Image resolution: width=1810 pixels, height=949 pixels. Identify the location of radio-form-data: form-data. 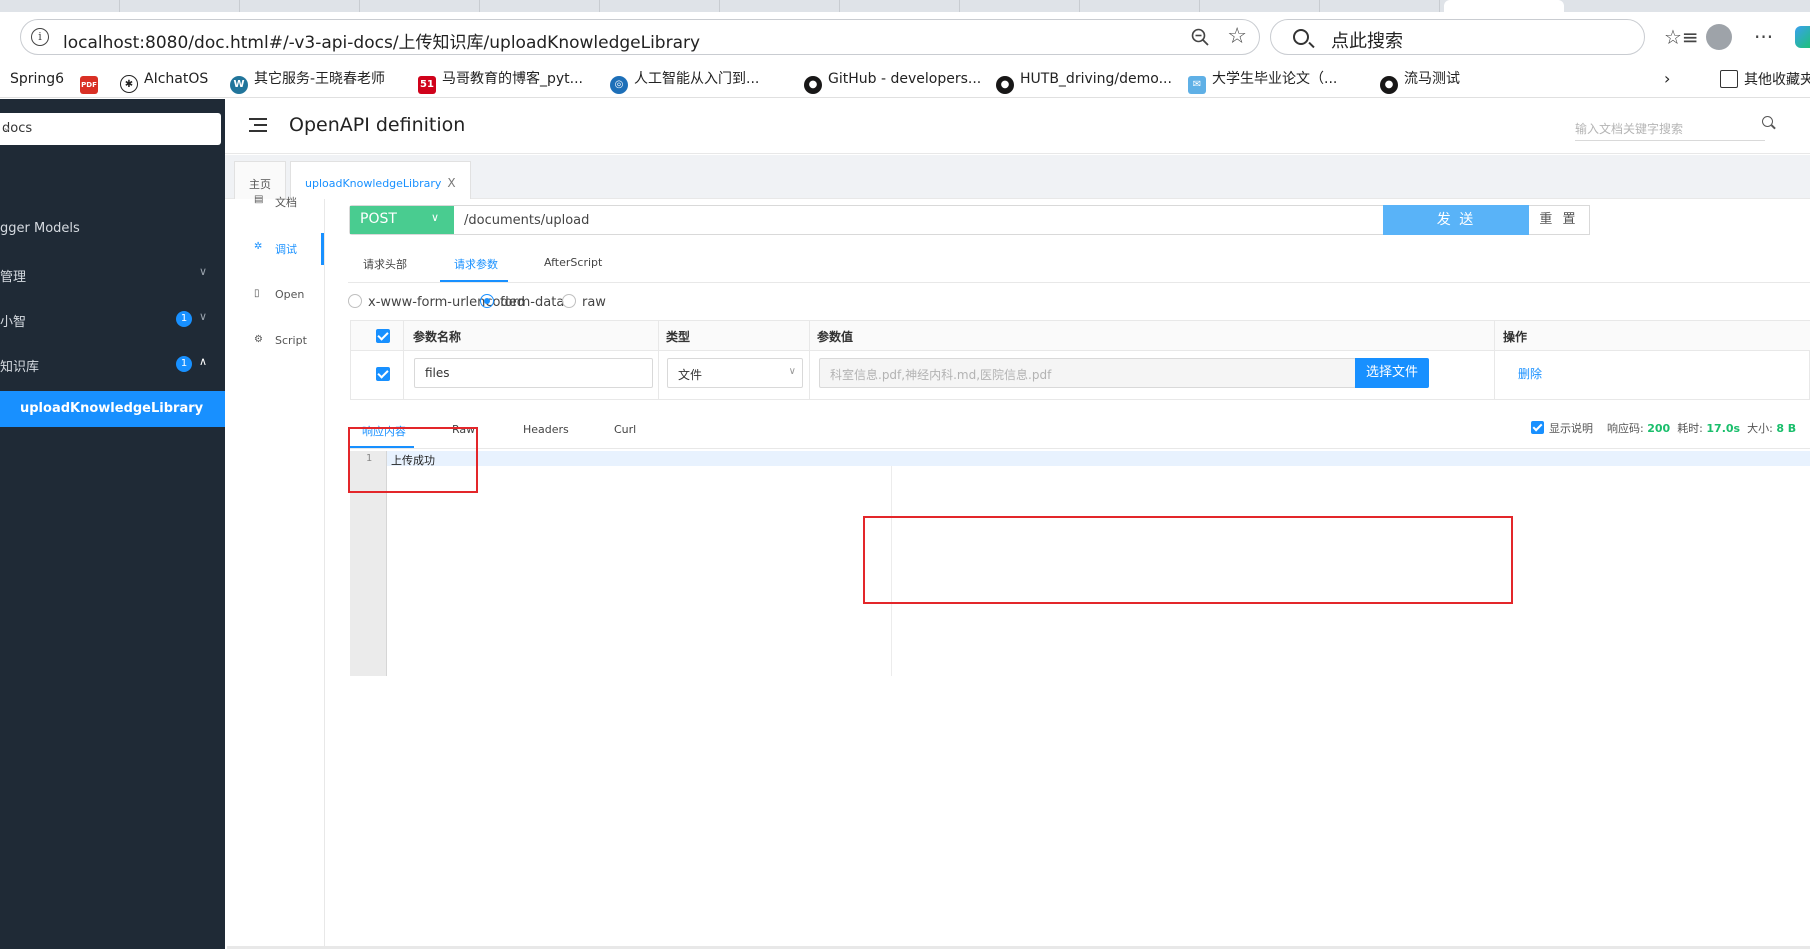
(522, 302).